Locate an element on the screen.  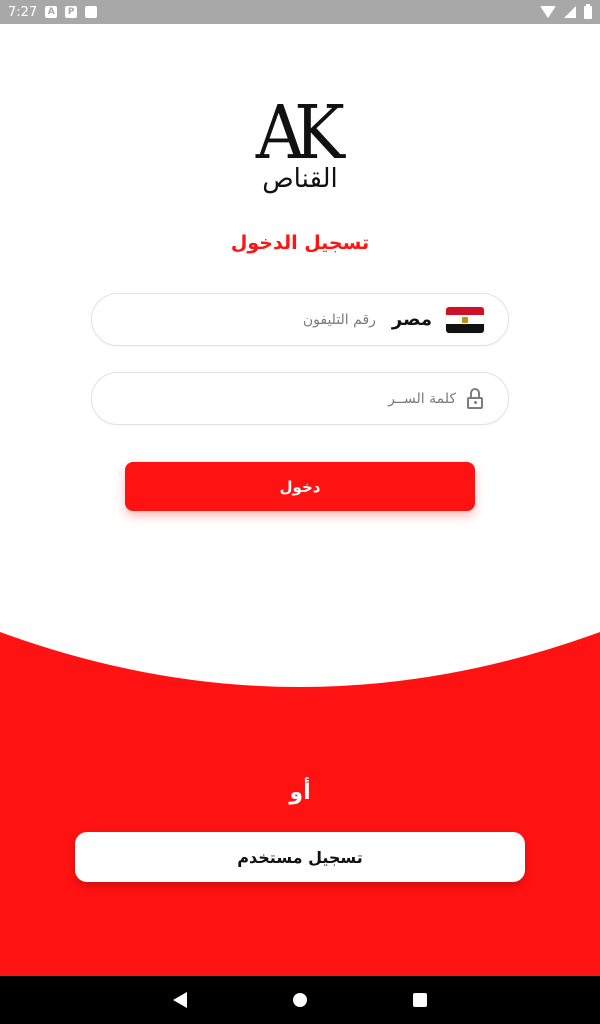
or-divider: أو is located at coordinates (300, 792).